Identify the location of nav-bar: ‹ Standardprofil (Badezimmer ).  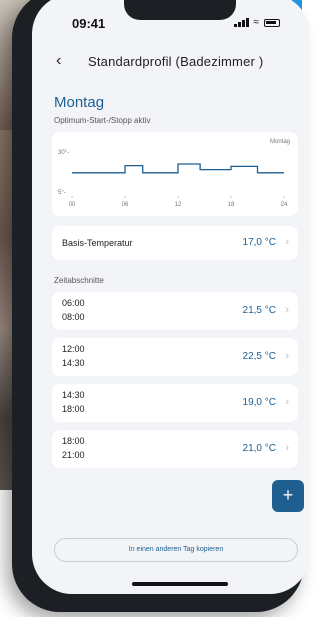
(171, 62).